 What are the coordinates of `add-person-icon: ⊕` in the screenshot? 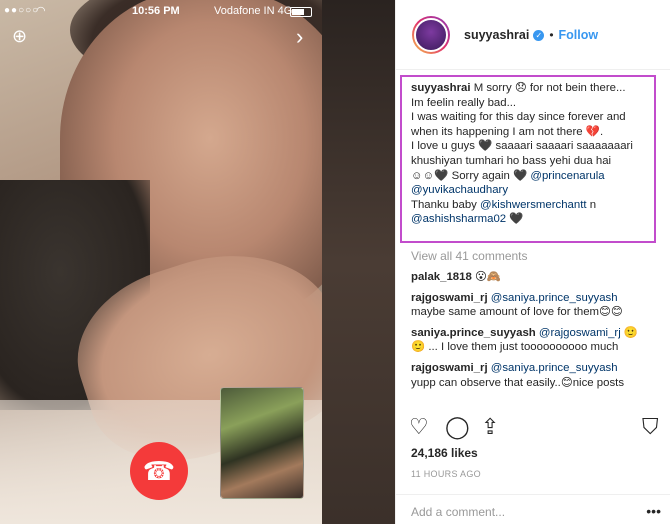 It's located at (19, 36).